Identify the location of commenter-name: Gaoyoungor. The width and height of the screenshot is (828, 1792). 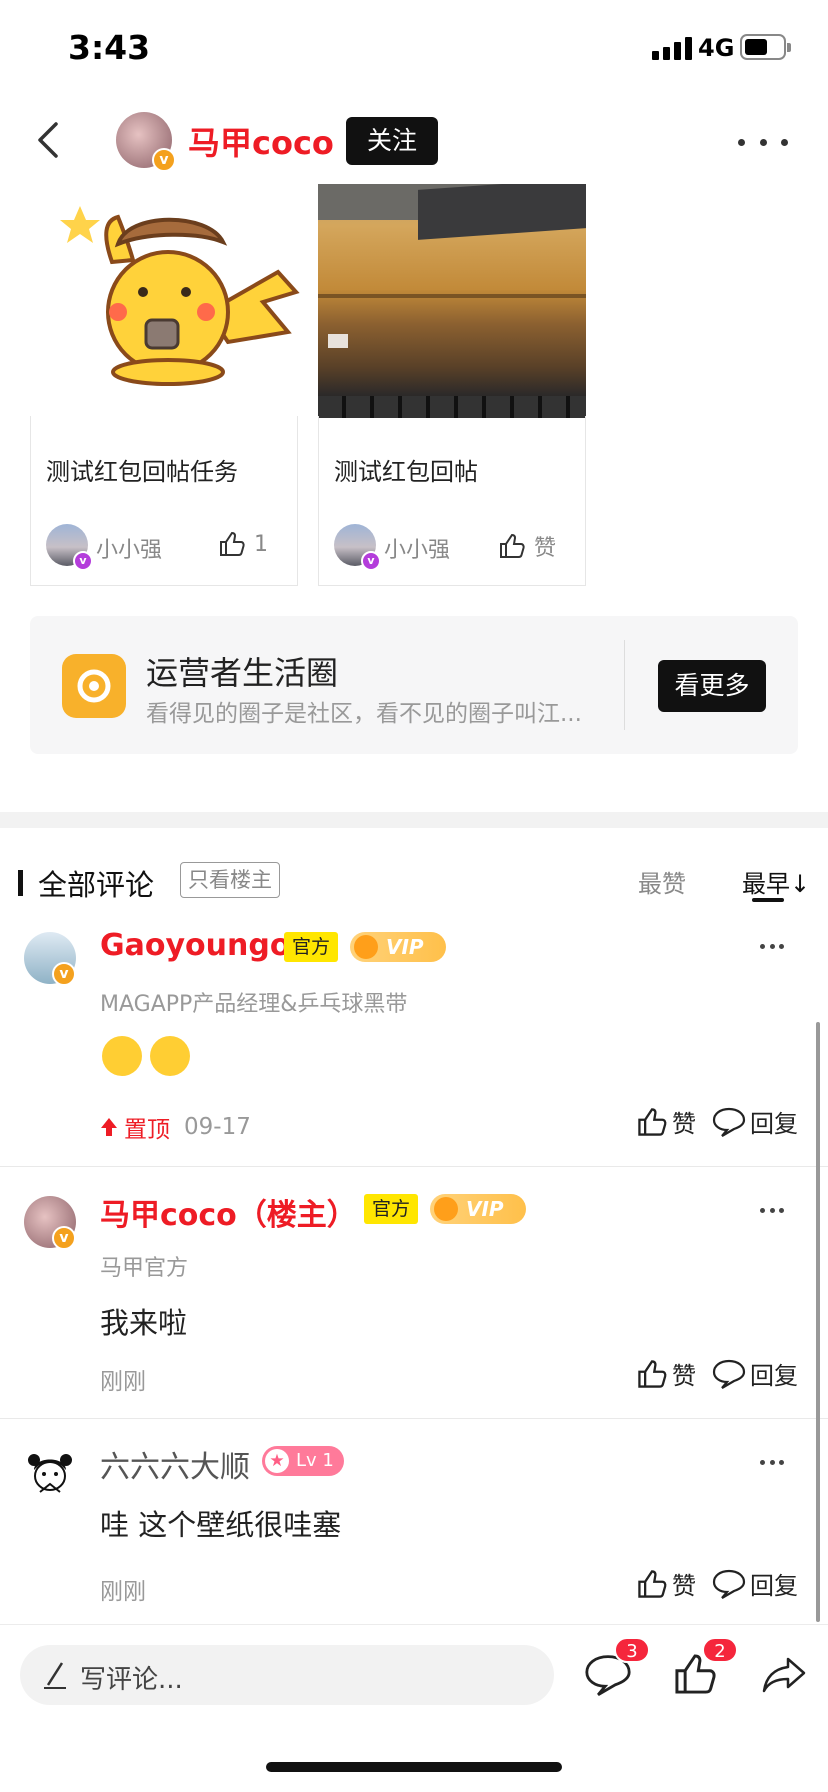
(202, 945).